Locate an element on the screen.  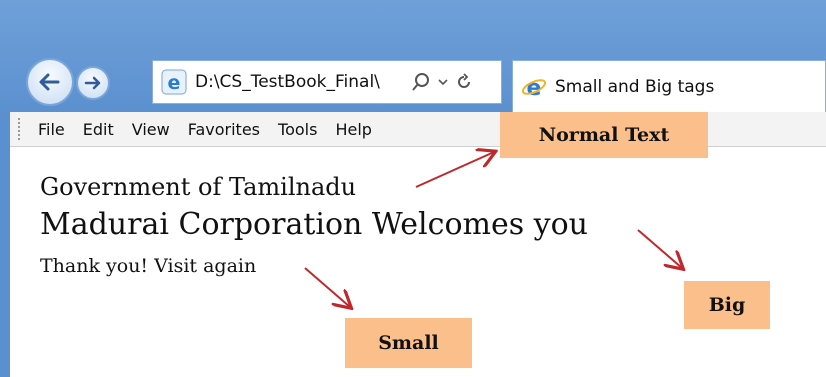
callout-small: Small is located at coordinates (408, 343).